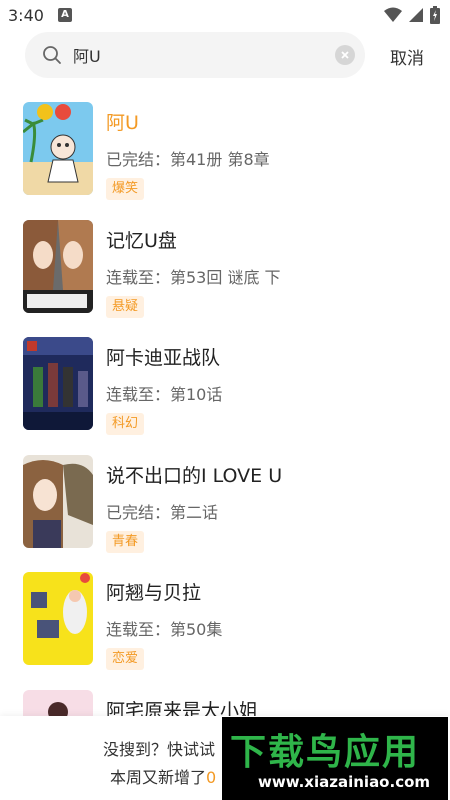 The image size is (450, 800). I want to click on hint-subtext-prefix: 本周又新增了, so click(158, 777).